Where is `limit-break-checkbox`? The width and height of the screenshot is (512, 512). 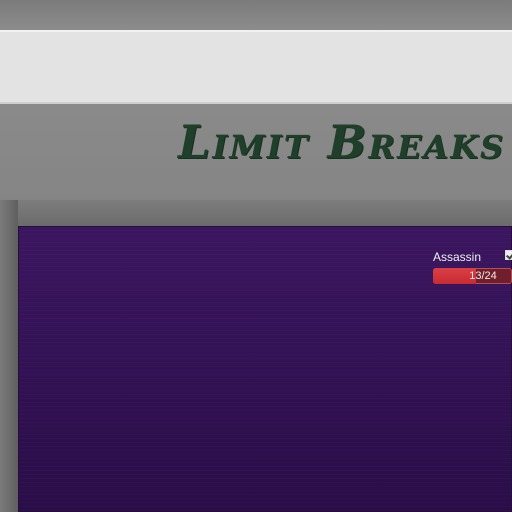
limit-break-checkbox is located at coordinates (508, 255).